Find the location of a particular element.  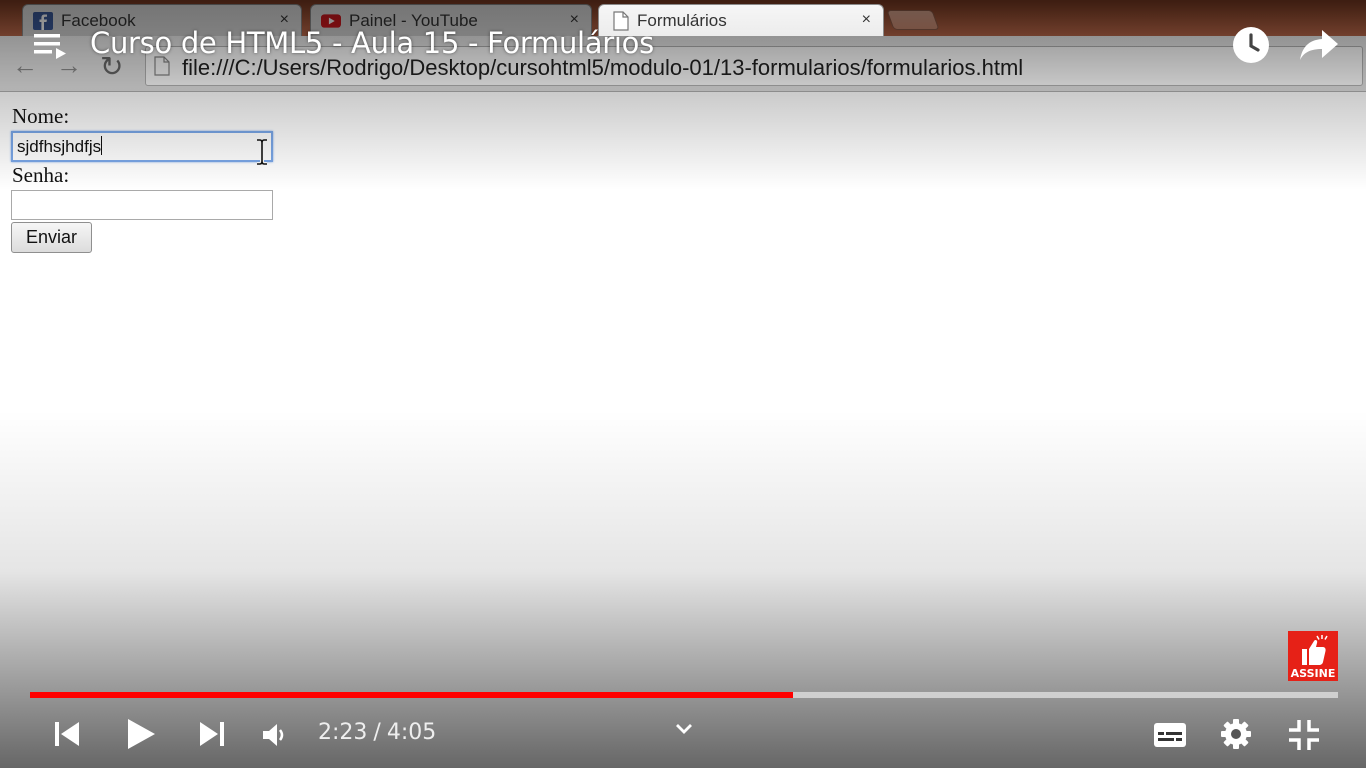

document-icon is located at coordinates (621, 21).